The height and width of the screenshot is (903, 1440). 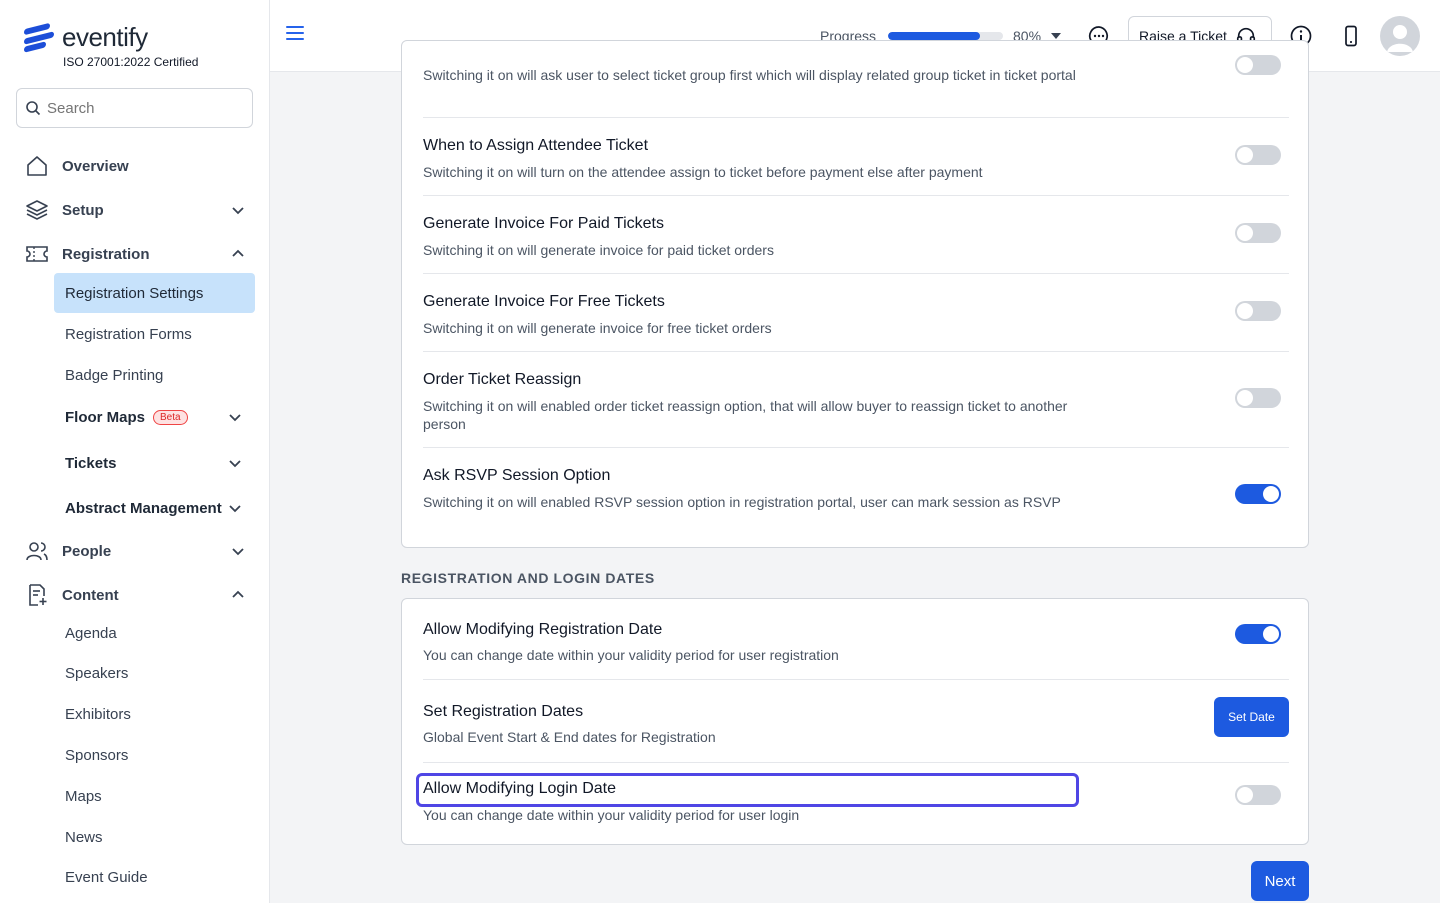 What do you see at coordinates (1258, 634) in the screenshot?
I see `toggle-modify-registration-date` at bounding box center [1258, 634].